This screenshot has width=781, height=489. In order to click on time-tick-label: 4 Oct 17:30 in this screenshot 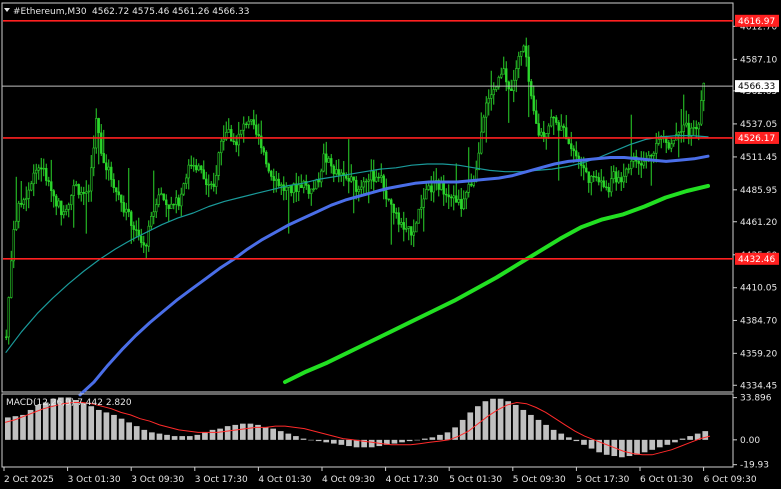, I will do `click(412, 480)`.